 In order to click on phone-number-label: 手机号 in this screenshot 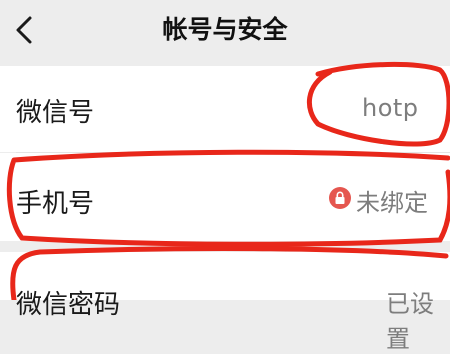, I will do `click(55, 204)`.